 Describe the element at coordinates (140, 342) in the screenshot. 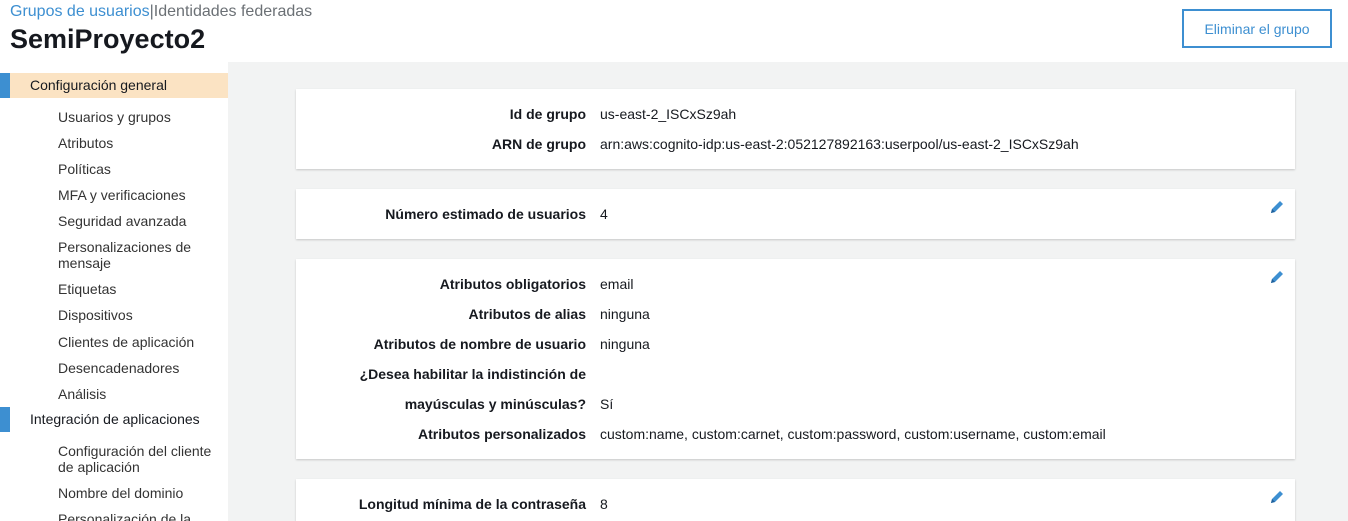

I see `sidebar-item-app-clients: Clientes de aplicación` at that location.